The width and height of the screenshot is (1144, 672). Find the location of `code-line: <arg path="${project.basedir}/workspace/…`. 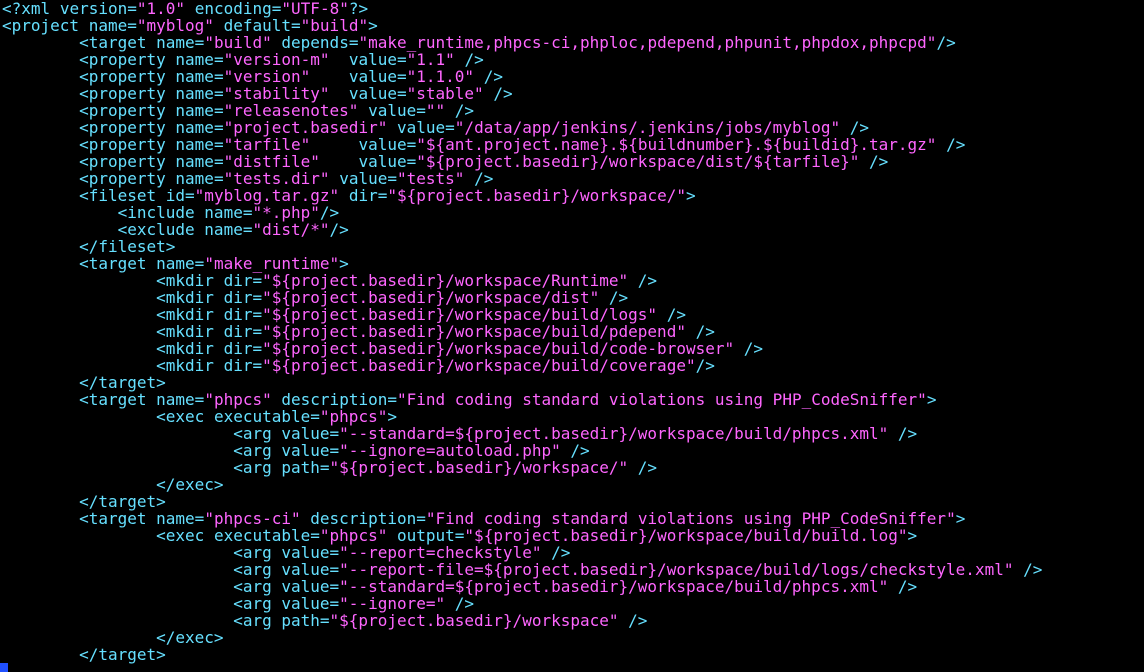

code-line: <arg path="${project.basedir}/workspace/… is located at coordinates (445, 467).